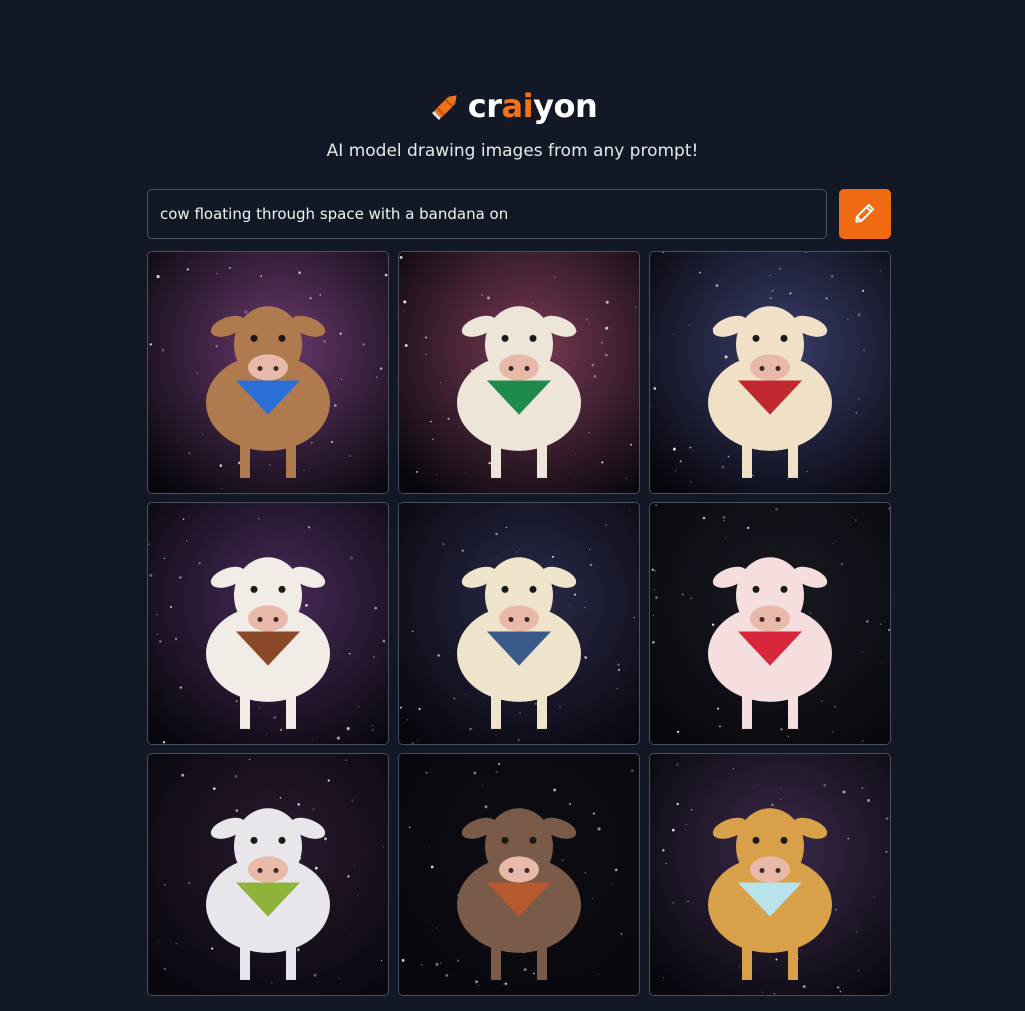 The height and width of the screenshot is (1011, 1025). Describe the element at coordinates (512, 151) in the screenshot. I see `tagline: AI model drawing images from any prompt!` at that location.